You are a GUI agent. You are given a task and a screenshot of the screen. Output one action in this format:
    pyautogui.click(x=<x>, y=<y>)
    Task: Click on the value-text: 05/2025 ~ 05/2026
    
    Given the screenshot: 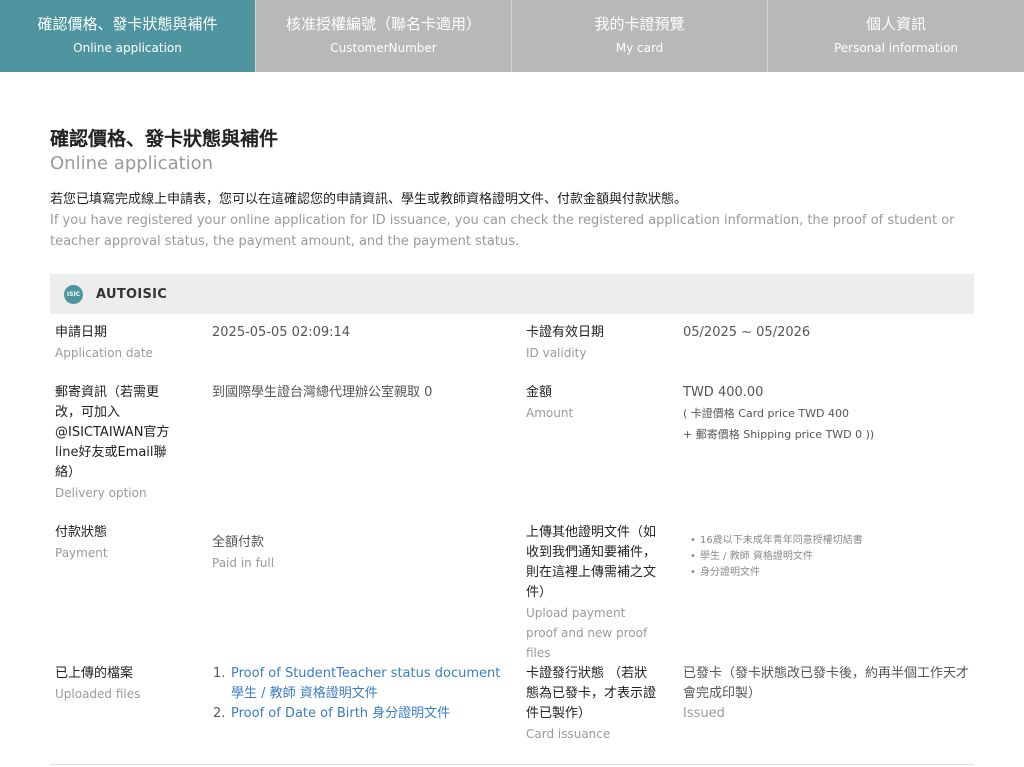 What is the action you would take?
    pyautogui.click(x=747, y=332)
    